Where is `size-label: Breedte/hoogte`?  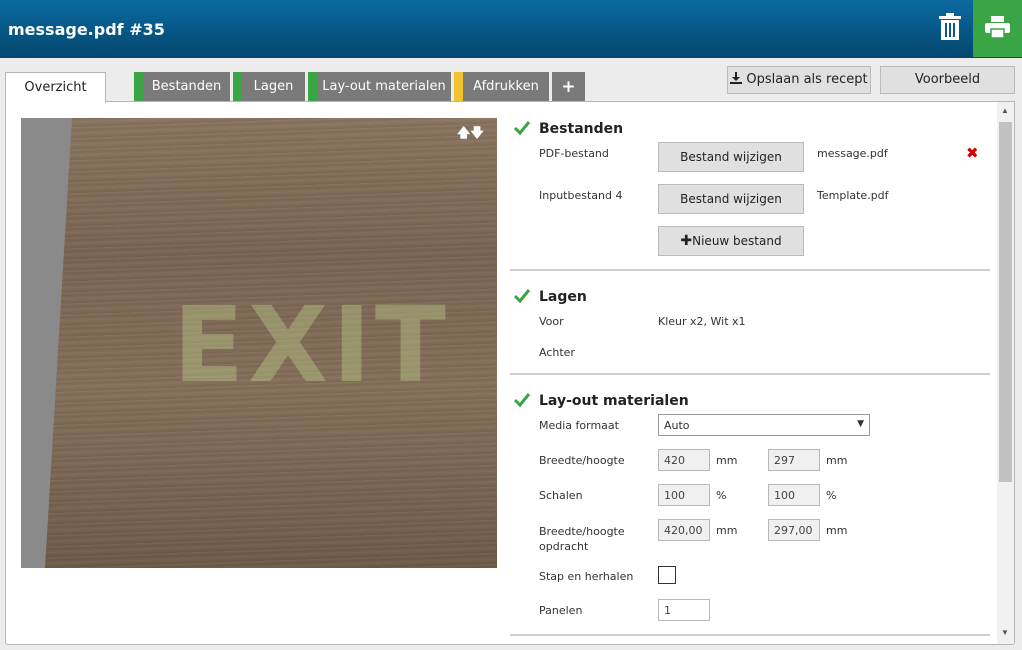
size-label: Breedte/hoogte is located at coordinates (582, 460).